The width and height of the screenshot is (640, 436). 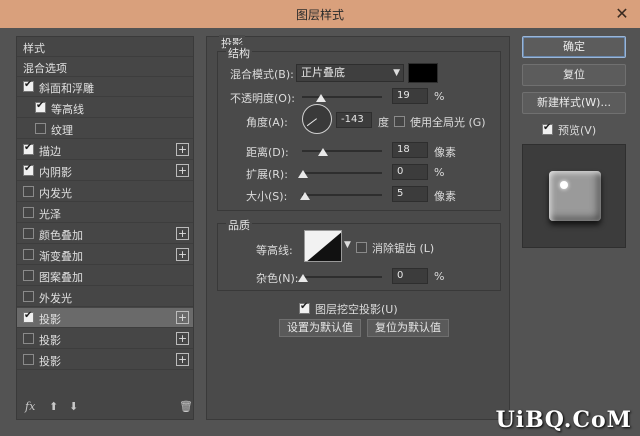 I want to click on style-item: 颜色叠加 +, so click(x=105, y=234).